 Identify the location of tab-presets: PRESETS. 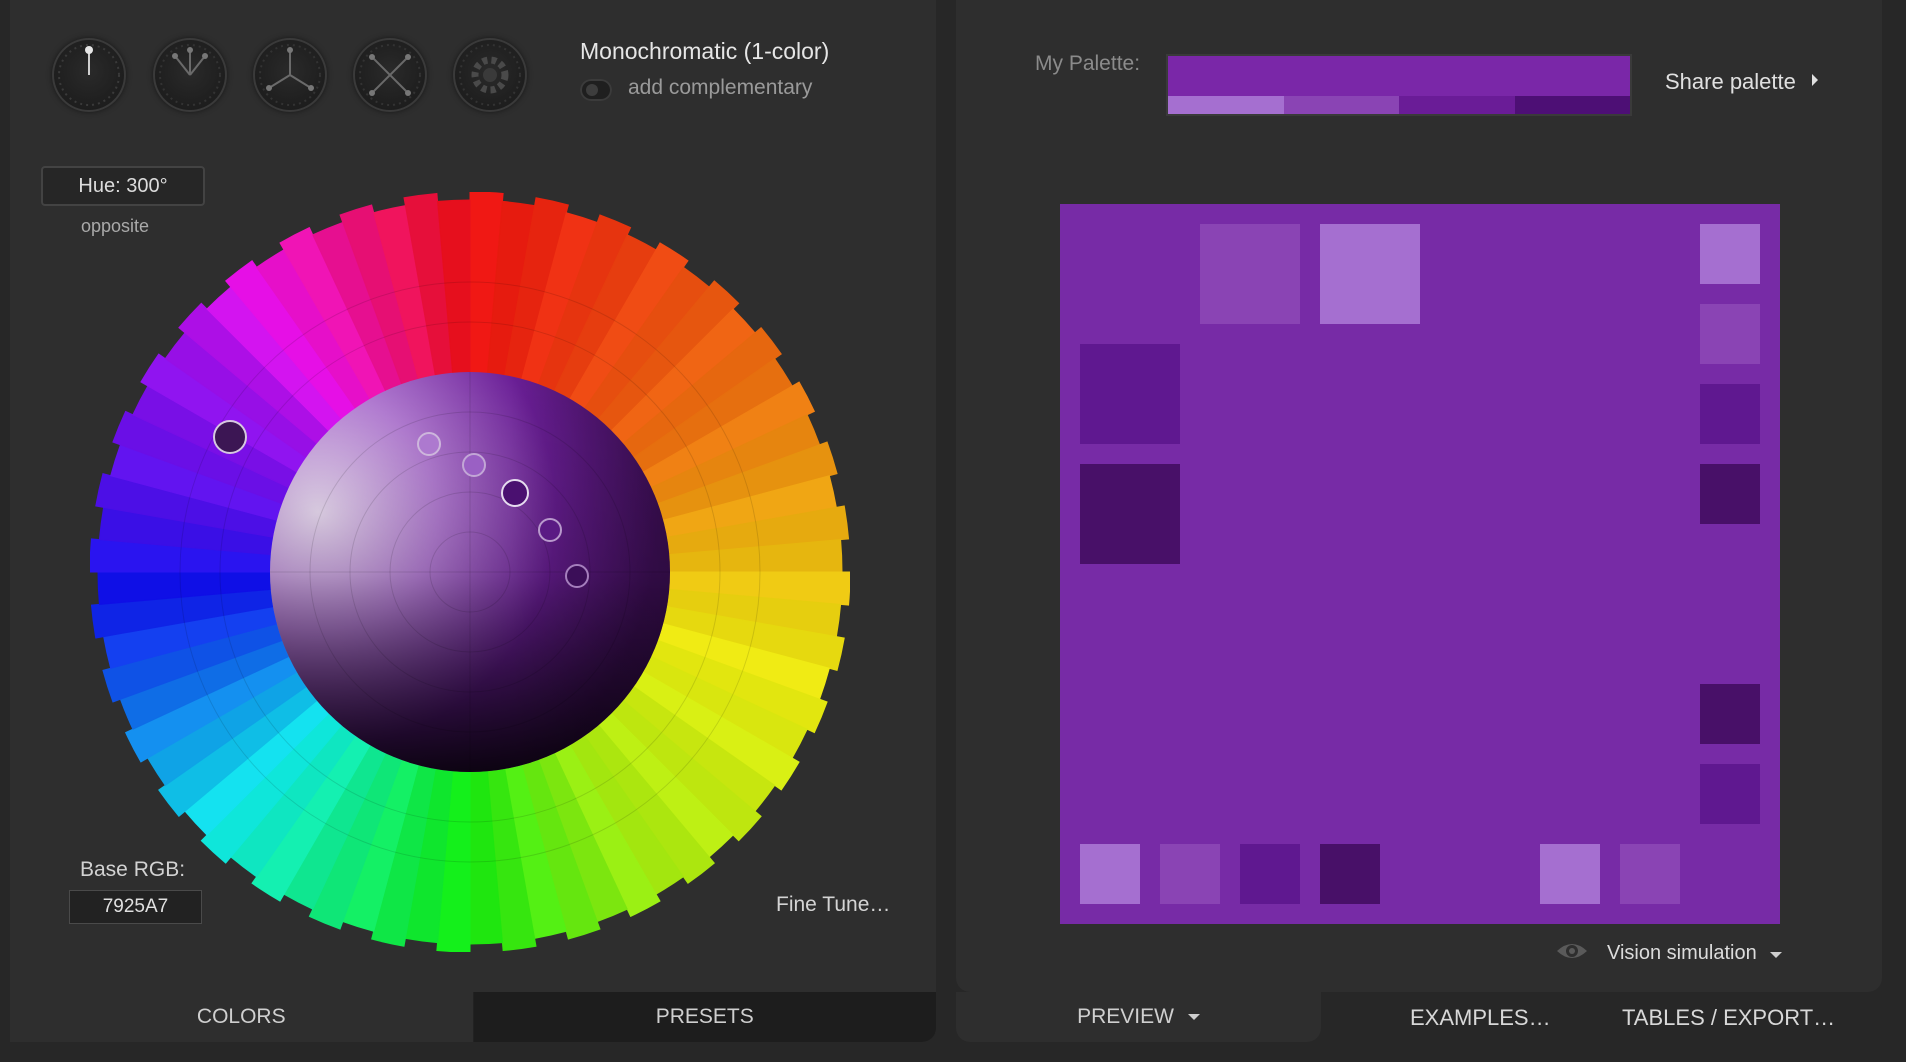
(704, 1017).